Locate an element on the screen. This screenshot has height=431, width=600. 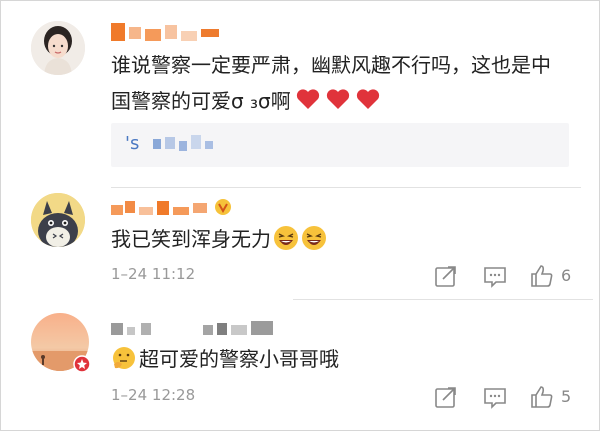
verified-badge-icon is located at coordinates (82, 364).